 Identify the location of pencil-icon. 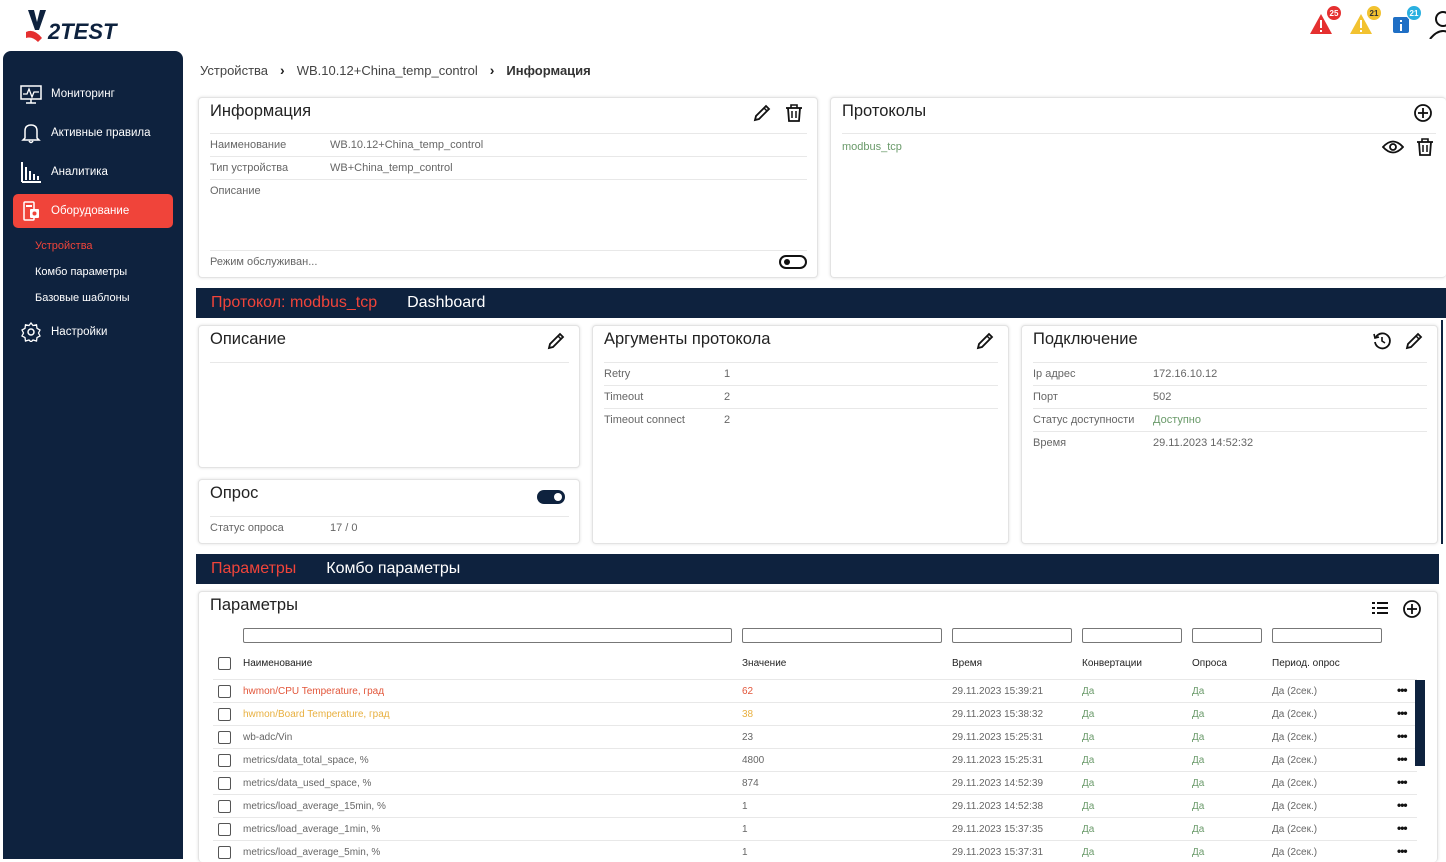
(556, 341).